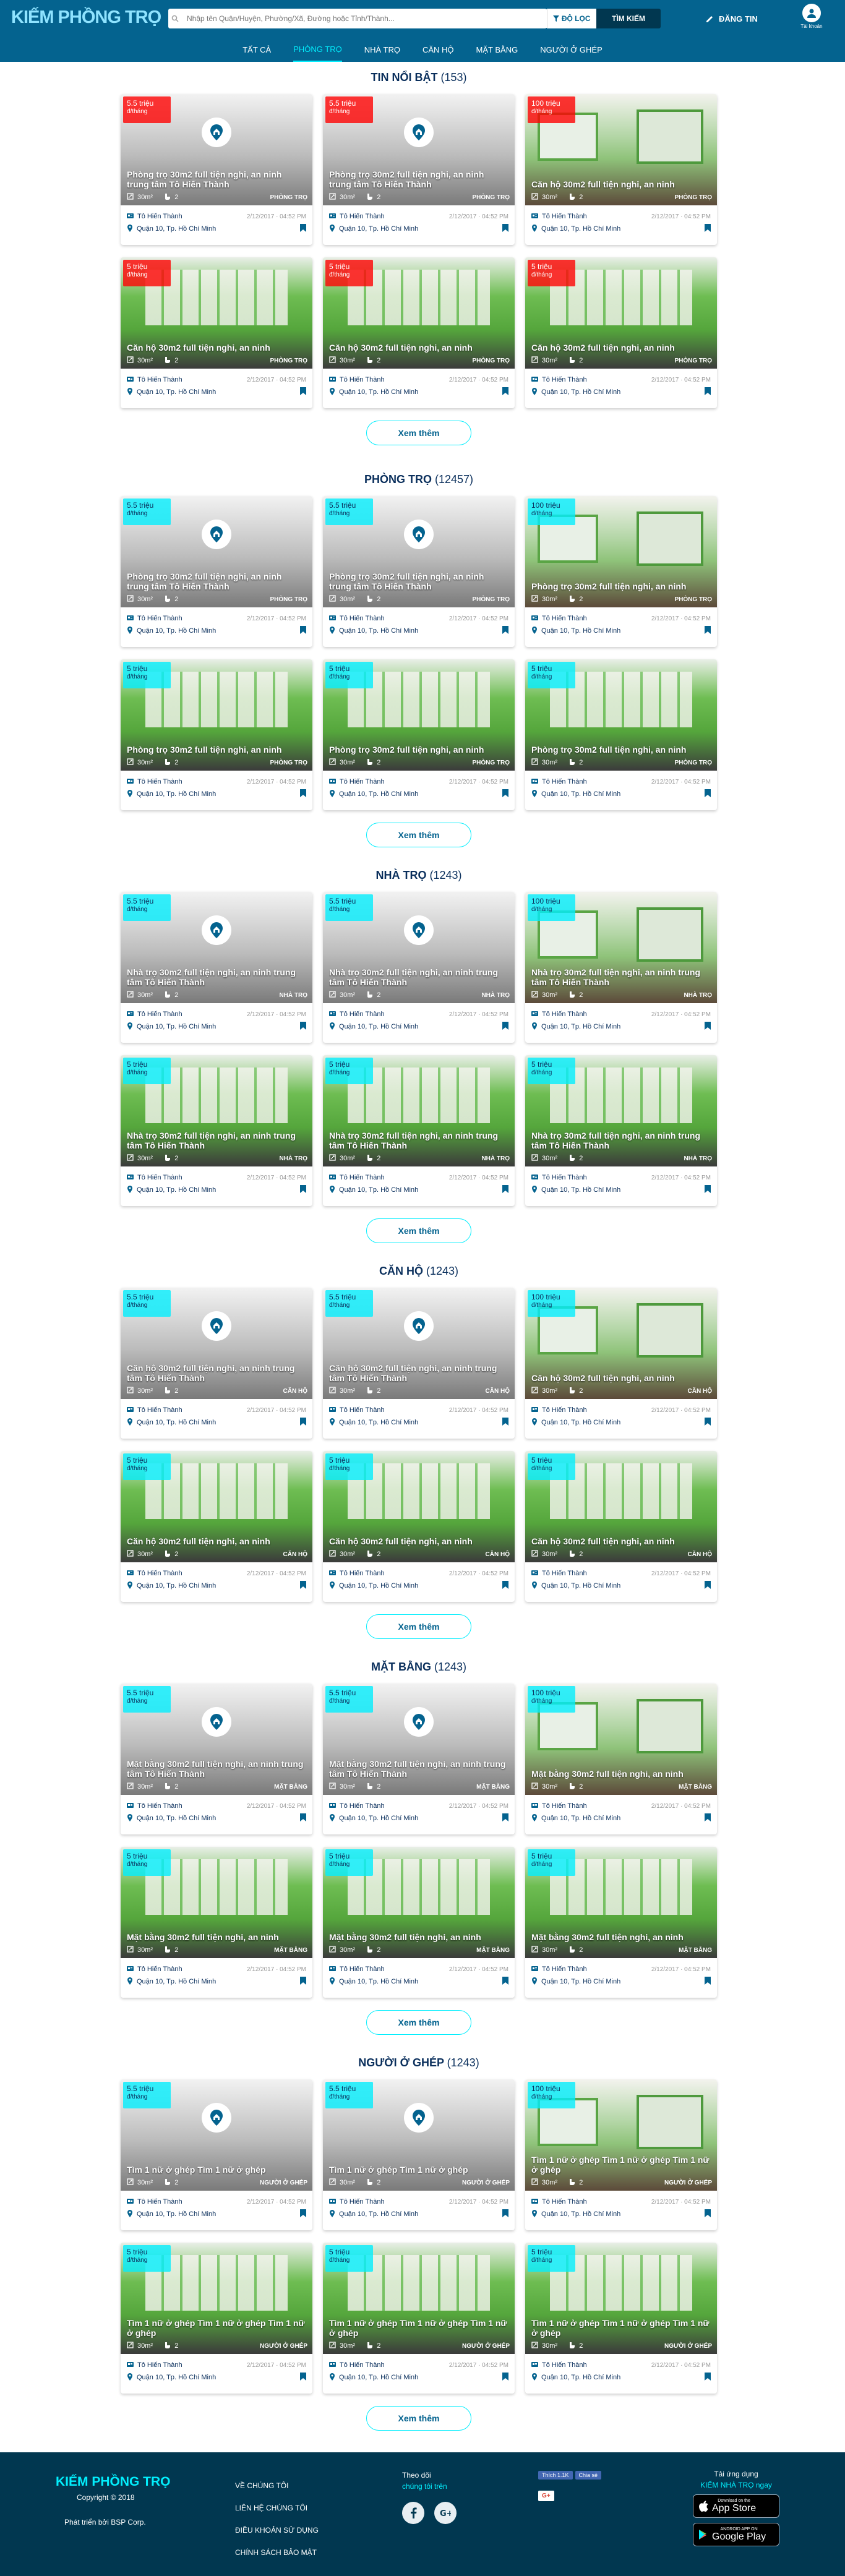 The width and height of the screenshot is (845, 2576). What do you see at coordinates (413, 2513) in the screenshot?
I see `facebook-icon` at bounding box center [413, 2513].